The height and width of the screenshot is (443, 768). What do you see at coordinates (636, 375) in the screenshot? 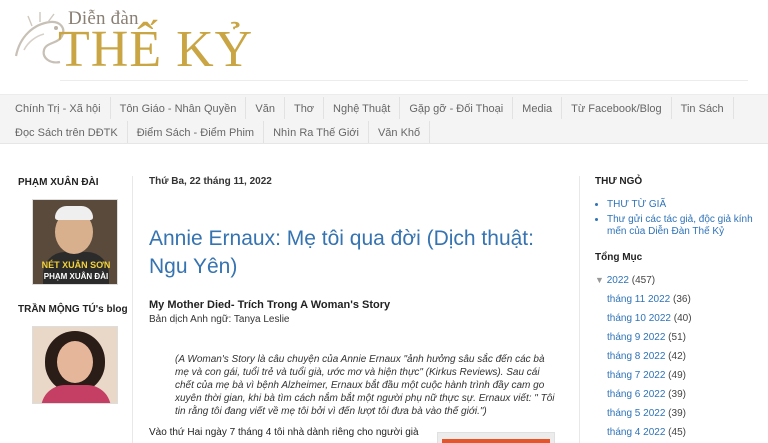
I see `archive-month-link: tháng 7 2022` at bounding box center [636, 375].